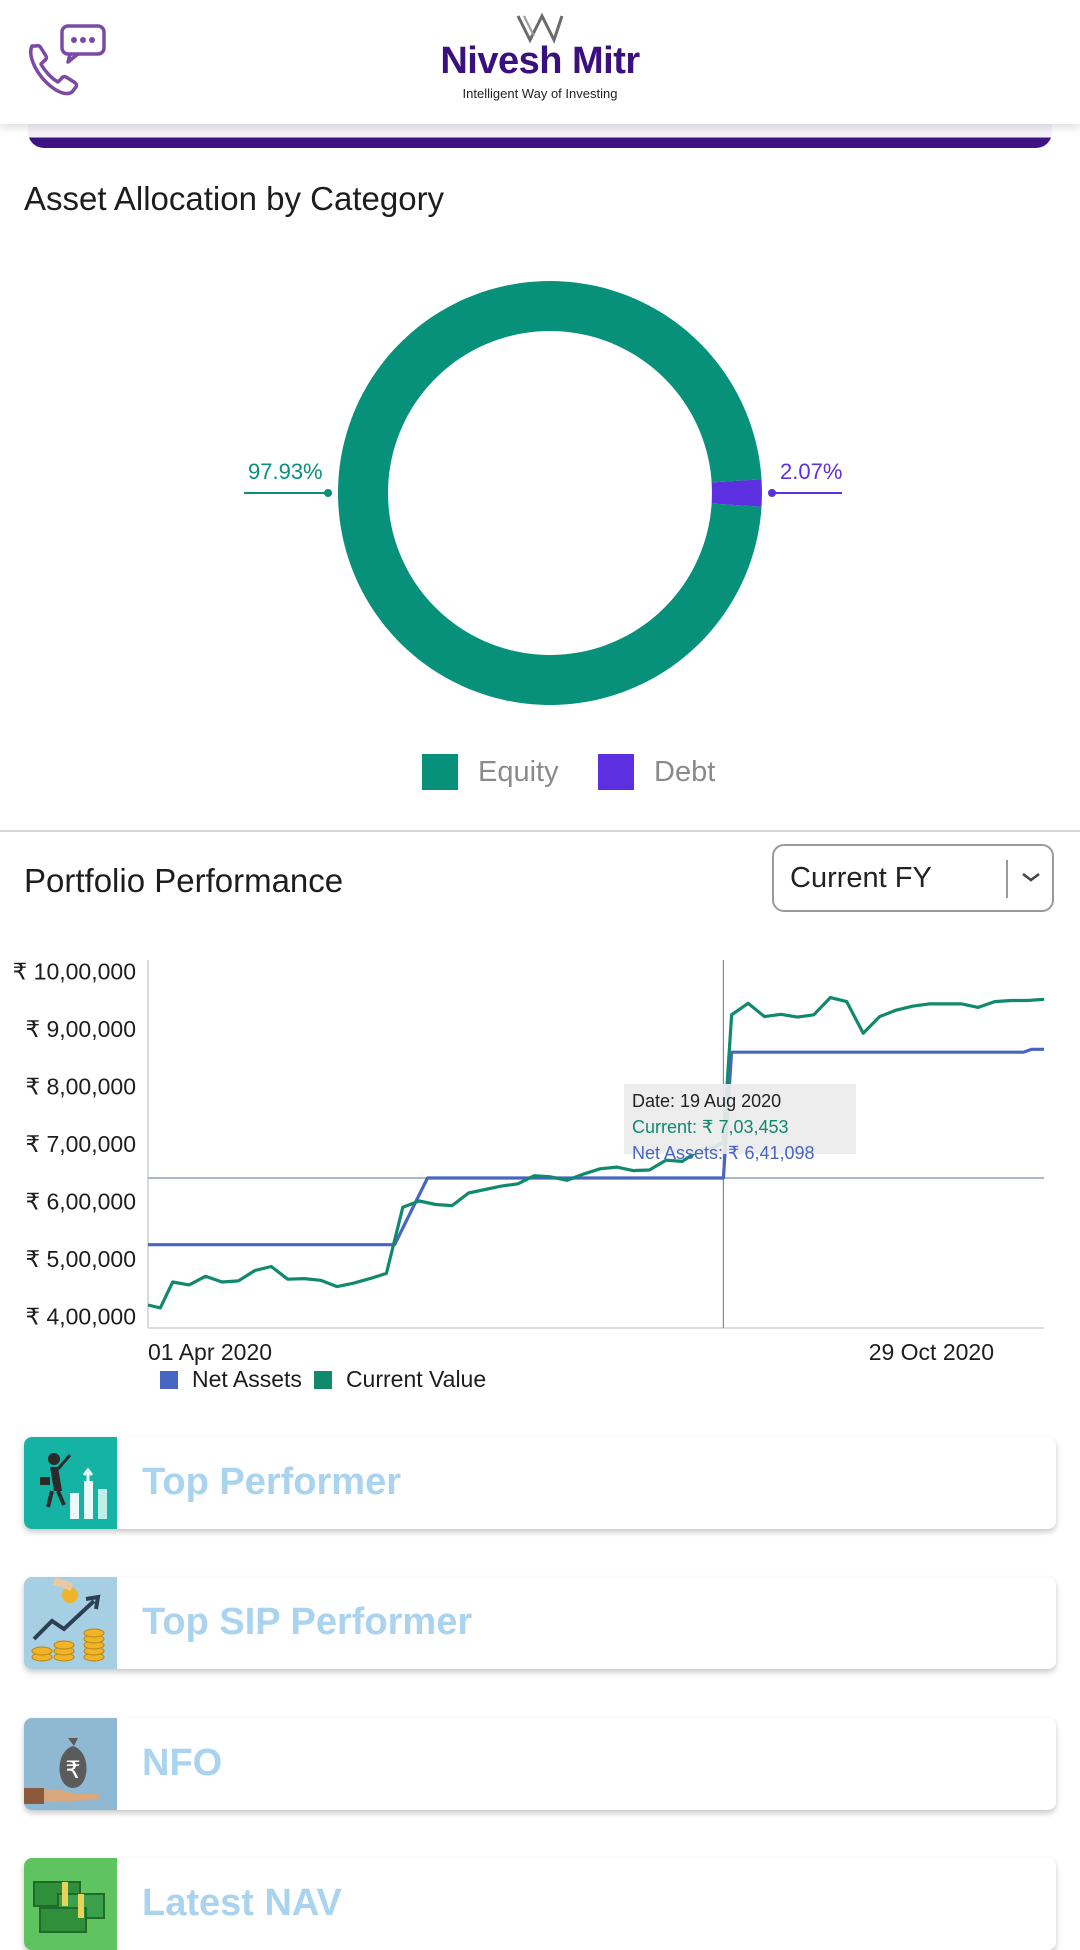 Image resolution: width=1080 pixels, height=1950 pixels. I want to click on menu-card-top-performer: Top Performer, so click(540, 1483).